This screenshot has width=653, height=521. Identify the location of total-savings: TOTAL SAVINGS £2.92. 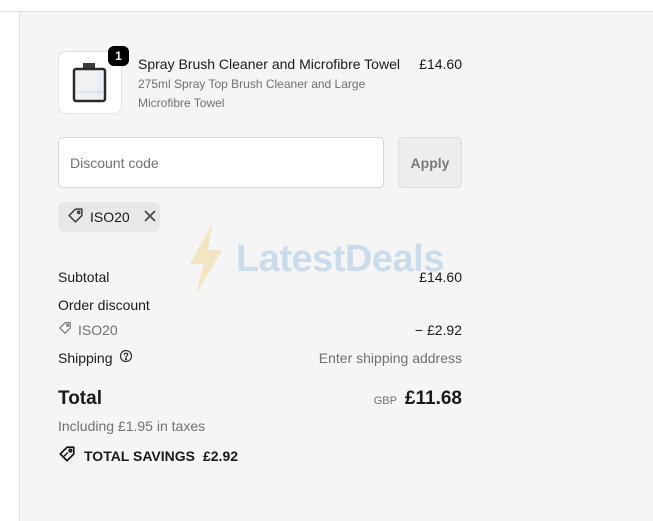
(148, 455).